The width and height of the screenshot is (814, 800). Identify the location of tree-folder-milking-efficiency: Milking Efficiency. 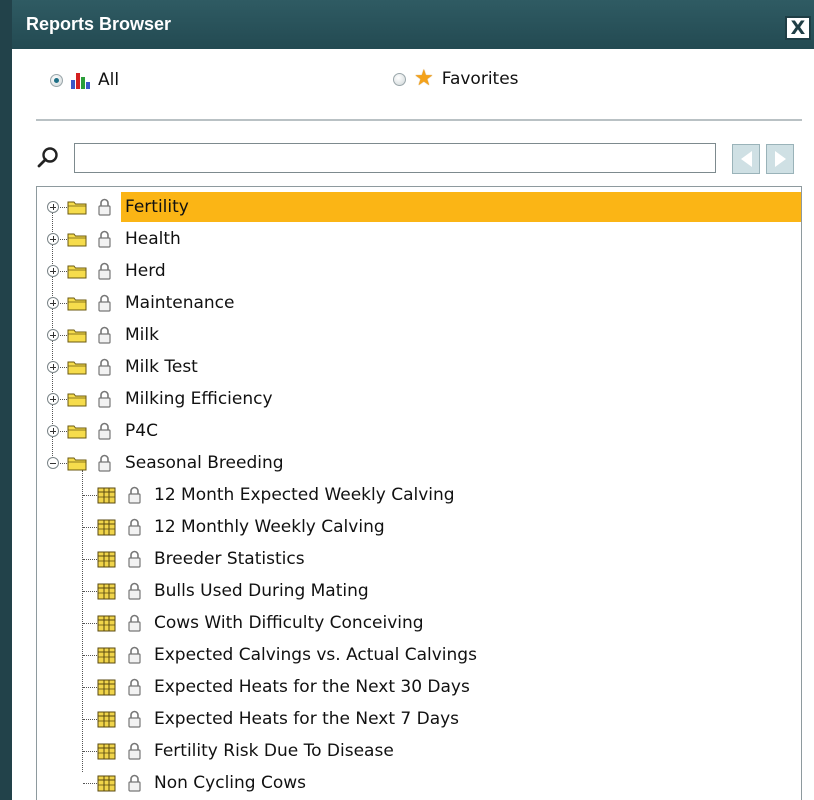
(419, 399).